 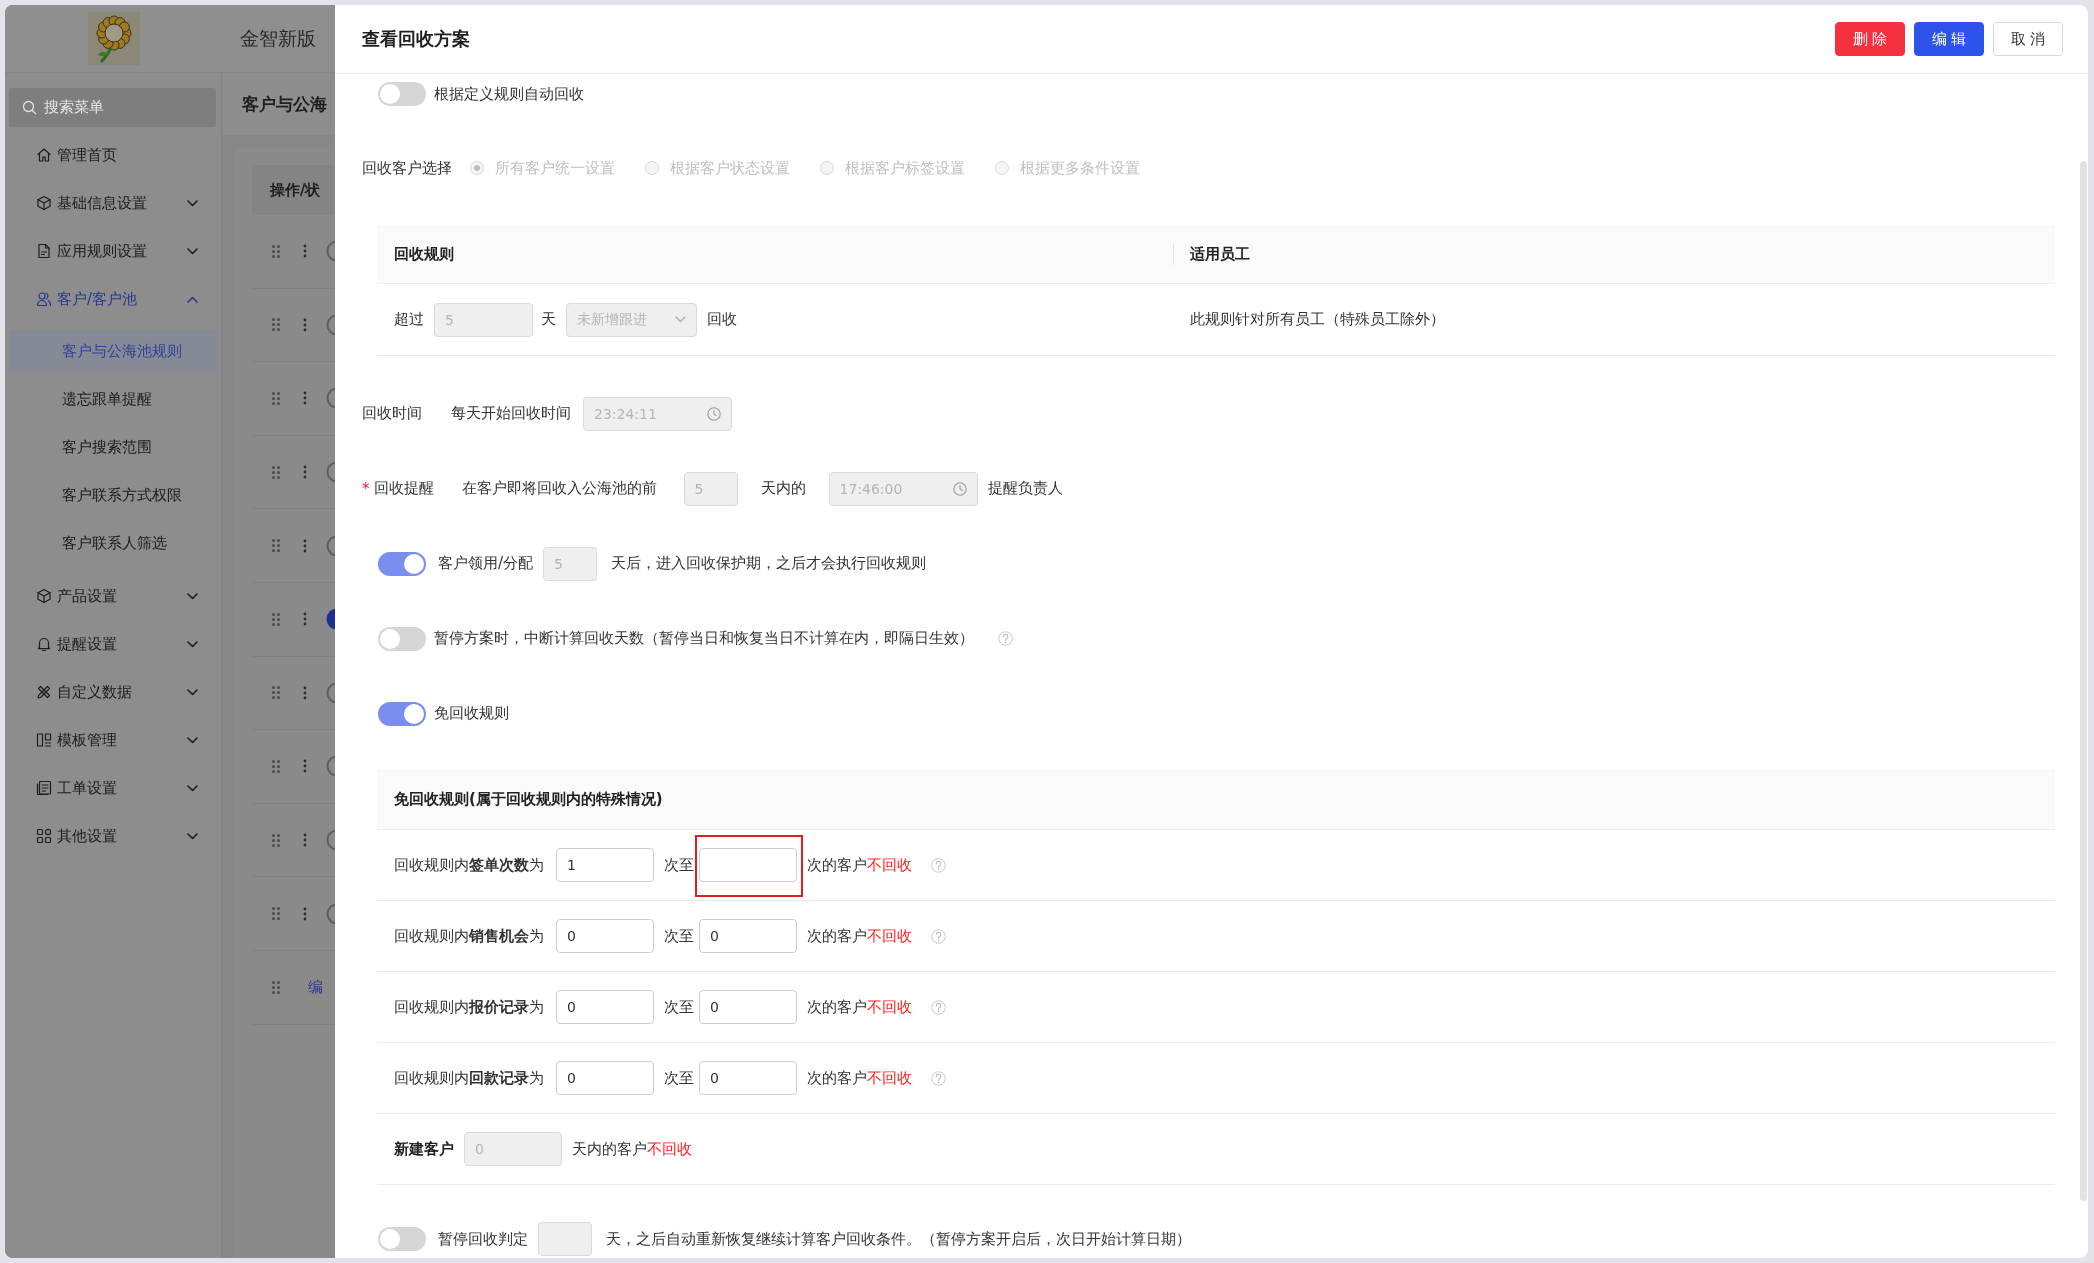 What do you see at coordinates (469, 1078) in the screenshot?
I see `rule-label: 回收规则内回款记录为` at bounding box center [469, 1078].